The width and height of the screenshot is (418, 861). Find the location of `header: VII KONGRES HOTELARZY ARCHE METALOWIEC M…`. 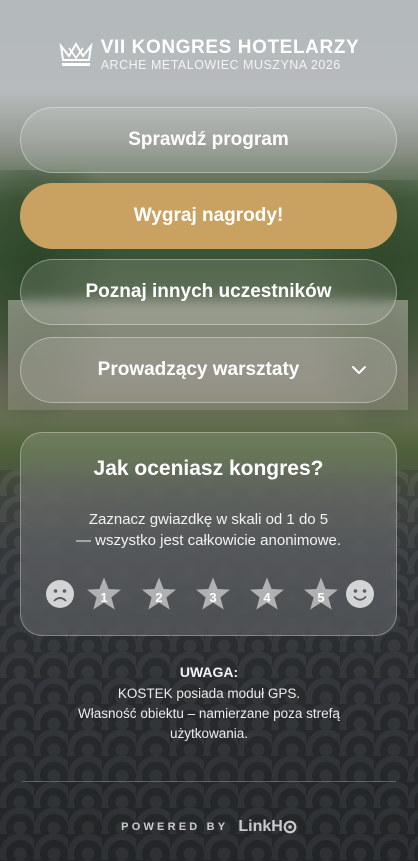

header: VII KONGRES HOTELARZY ARCHE METALOWIEC M… is located at coordinates (209, 55).